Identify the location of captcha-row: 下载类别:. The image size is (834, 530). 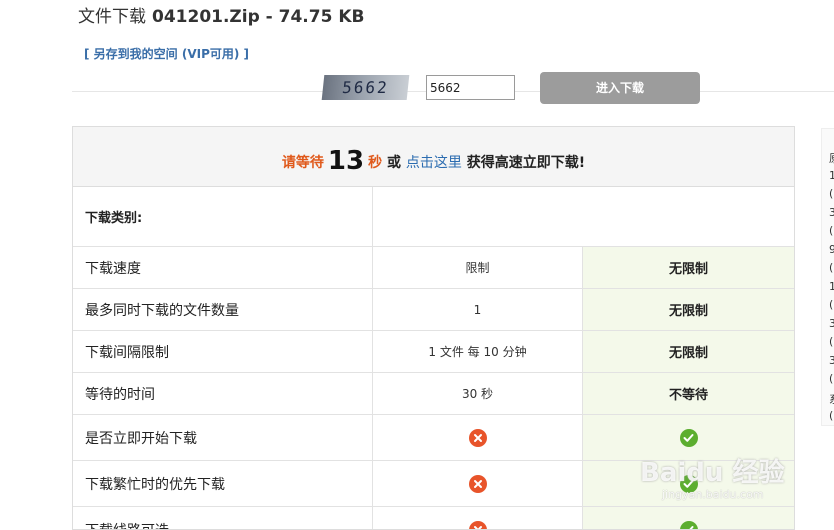
(433, 217).